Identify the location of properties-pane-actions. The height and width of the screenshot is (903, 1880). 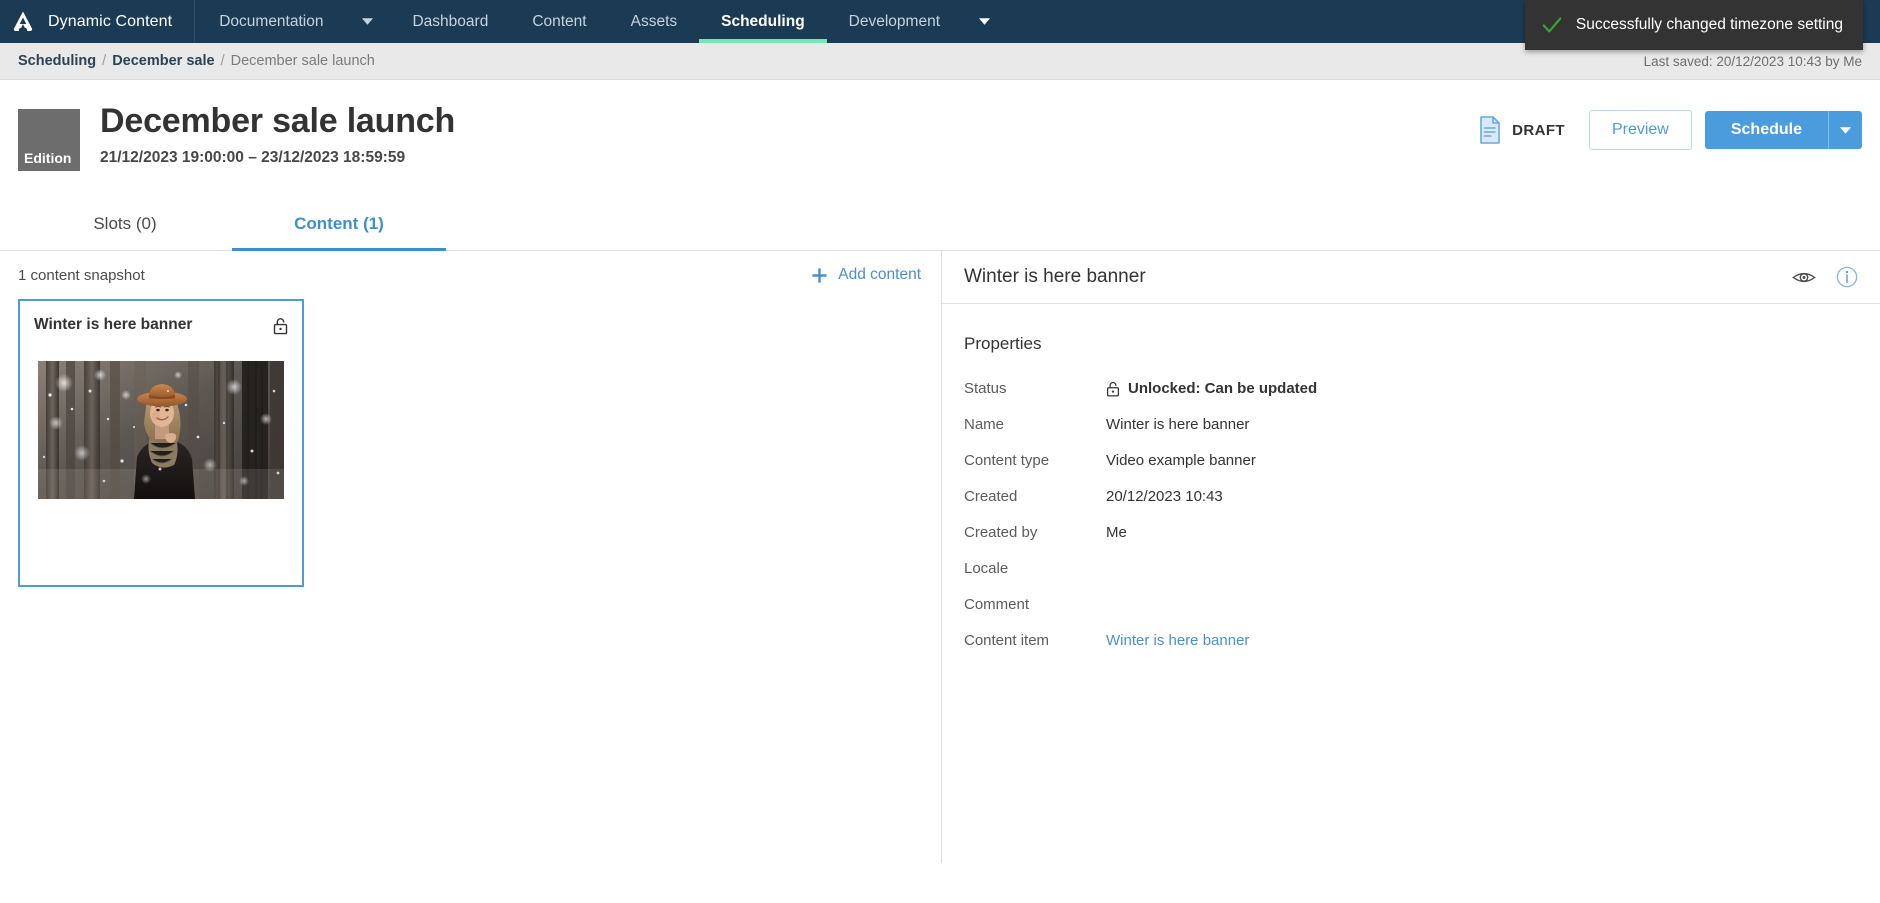
(1825, 277).